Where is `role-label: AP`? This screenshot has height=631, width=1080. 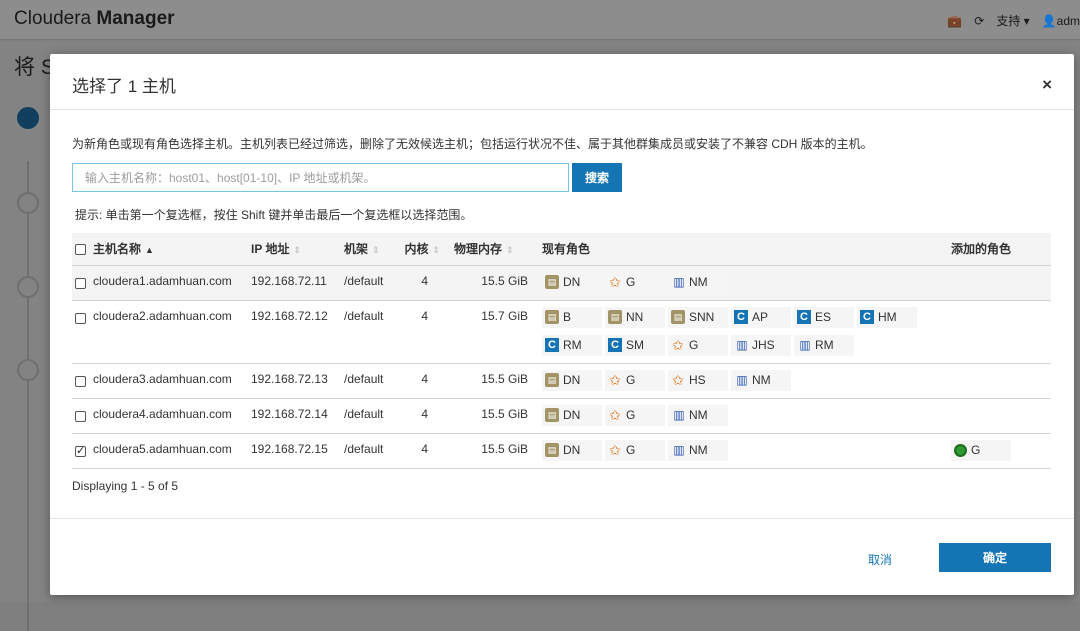
role-label: AP is located at coordinates (760, 317).